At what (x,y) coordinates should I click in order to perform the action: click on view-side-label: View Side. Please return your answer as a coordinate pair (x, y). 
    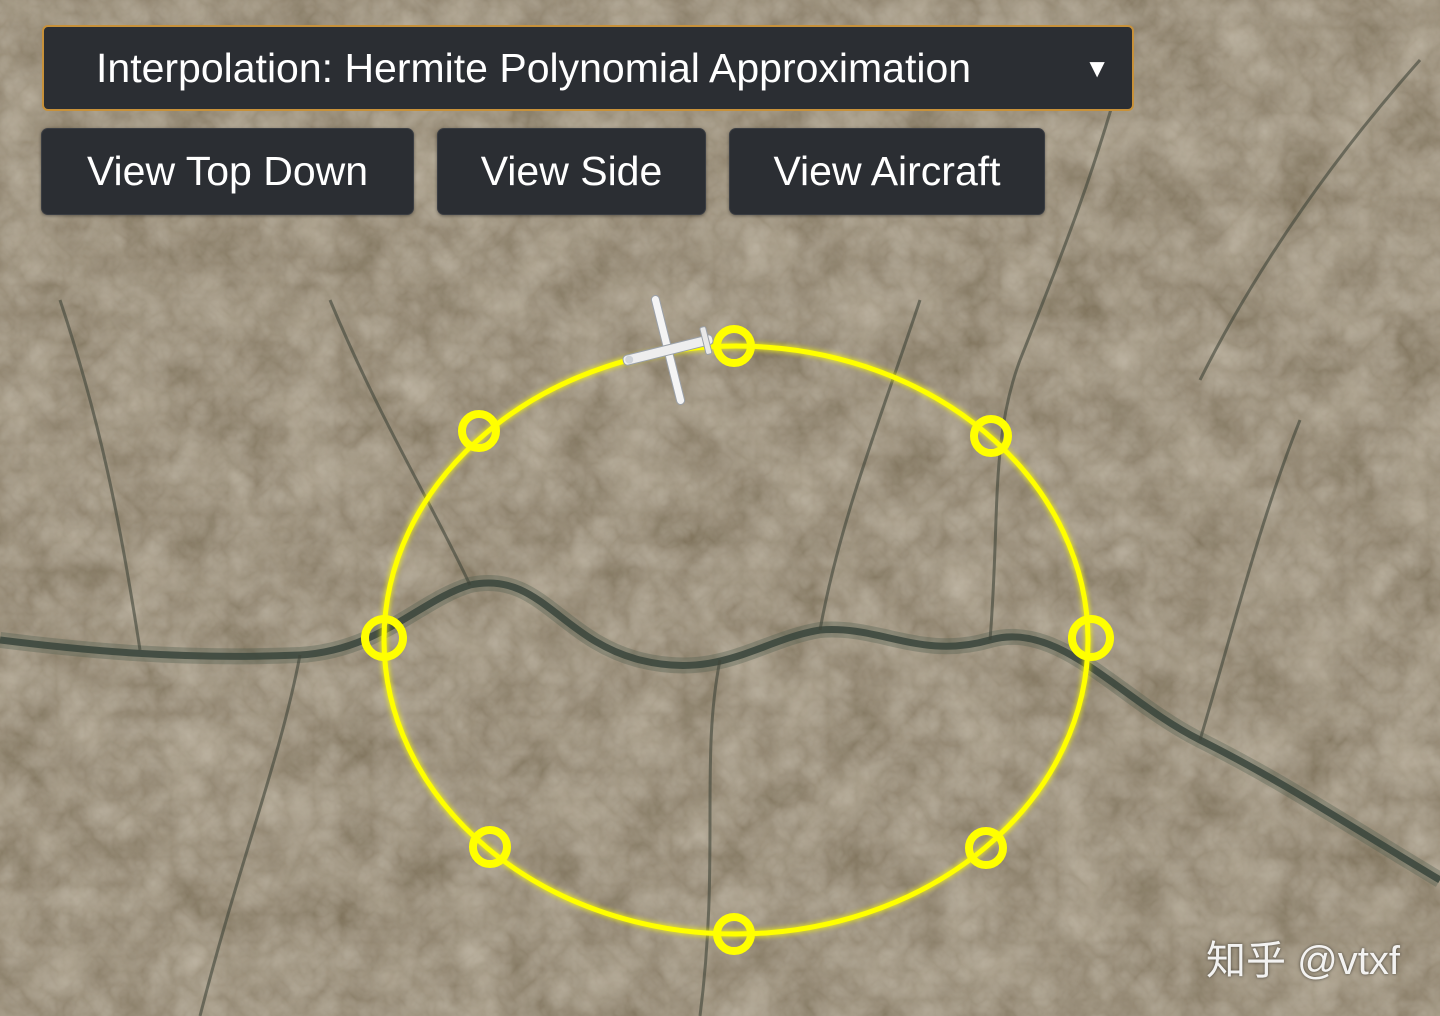
    Looking at the image, I should click on (571, 171).